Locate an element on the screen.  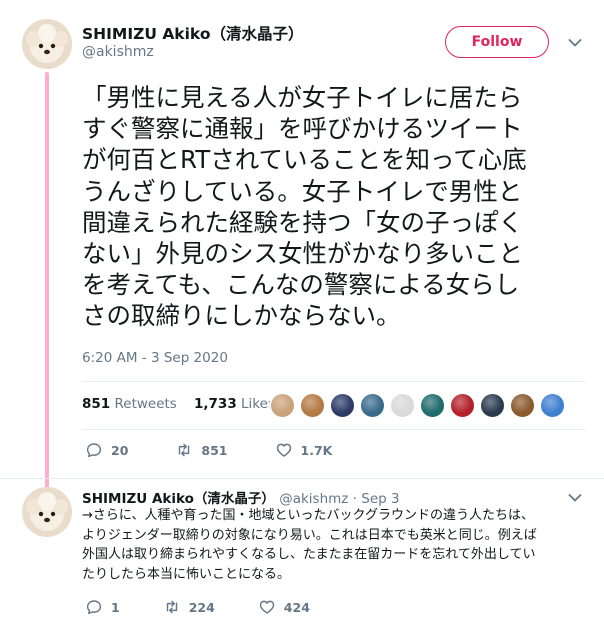
reply-date: · Sep 3 is located at coordinates (376, 499).